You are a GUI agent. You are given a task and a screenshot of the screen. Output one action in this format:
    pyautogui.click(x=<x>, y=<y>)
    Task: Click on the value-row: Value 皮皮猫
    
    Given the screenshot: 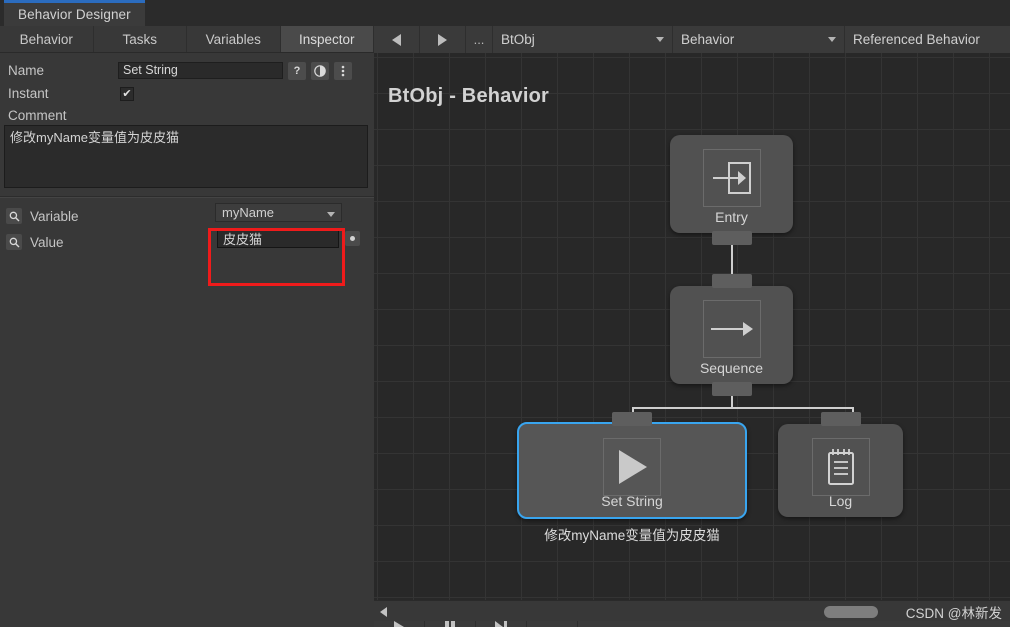 What is the action you would take?
    pyautogui.click(x=187, y=242)
    